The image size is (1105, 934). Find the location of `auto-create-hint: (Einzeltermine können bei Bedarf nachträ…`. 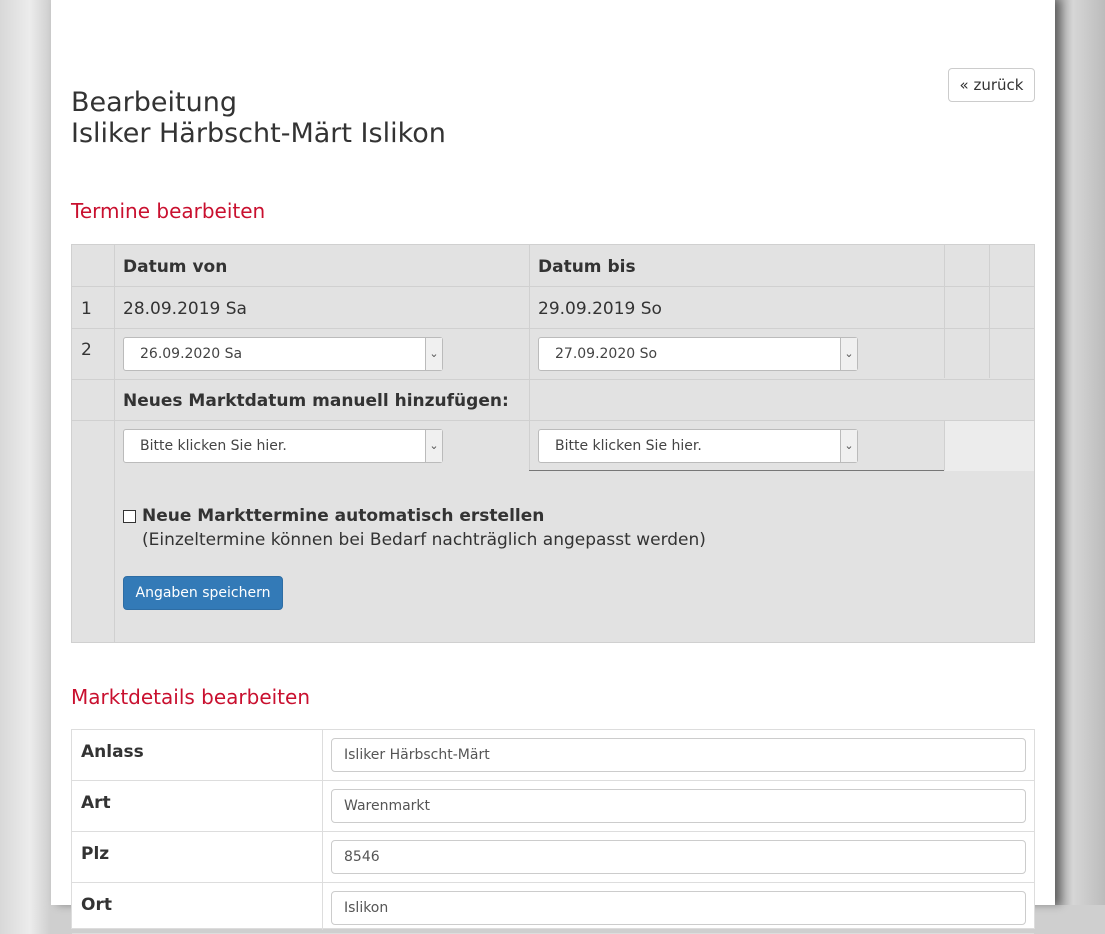

auto-create-hint: (Einzeltermine können bei Bedarf nachträ… is located at coordinates (424, 540).